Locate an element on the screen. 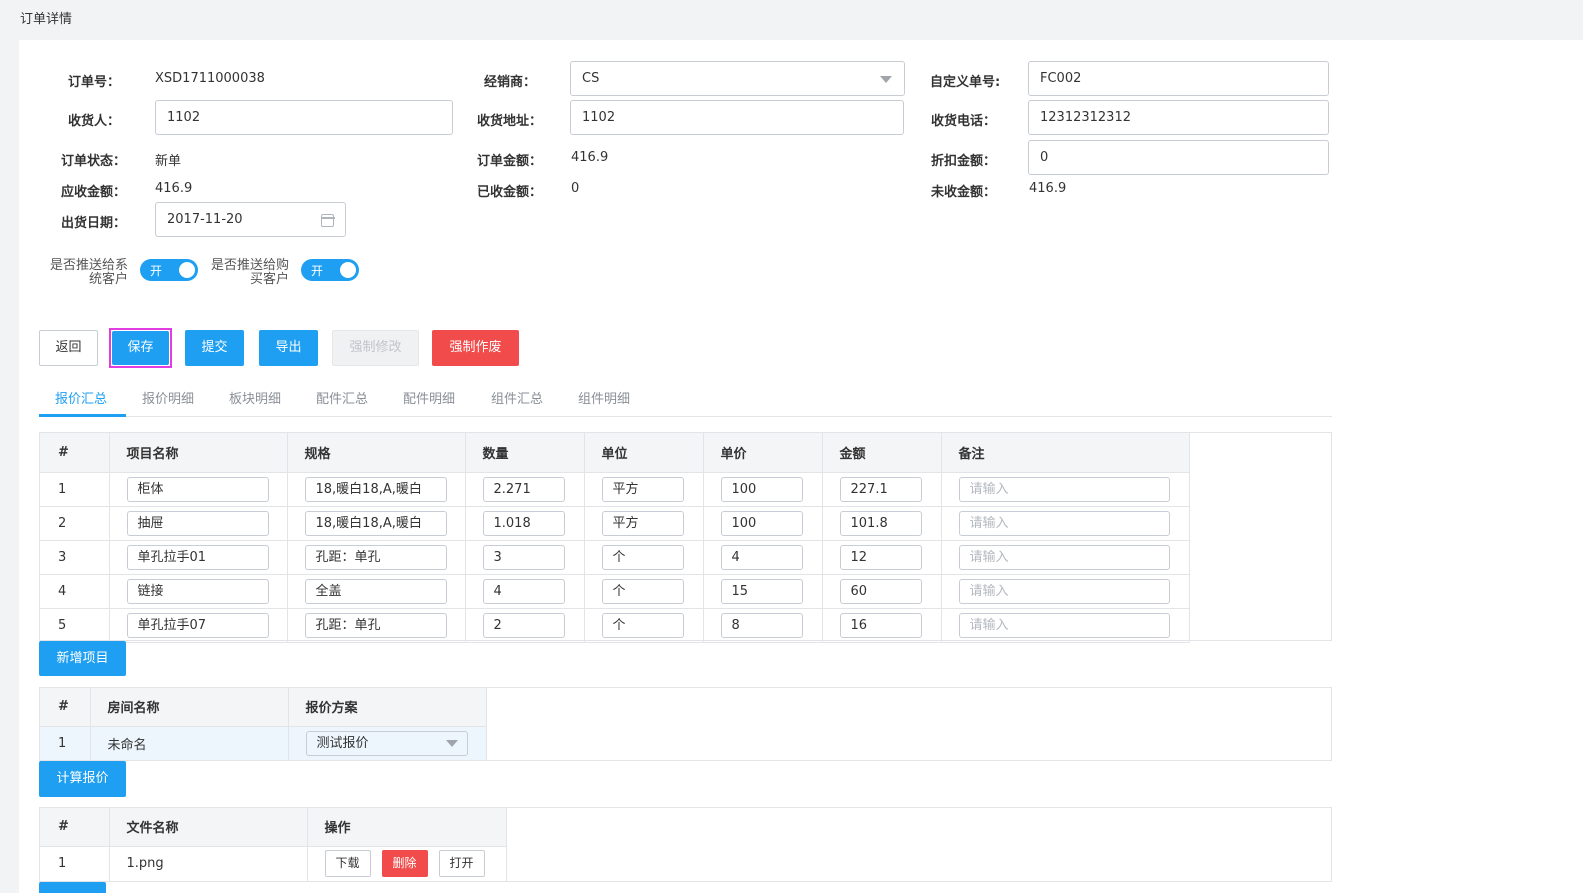  upload-button is located at coordinates (72, 887).